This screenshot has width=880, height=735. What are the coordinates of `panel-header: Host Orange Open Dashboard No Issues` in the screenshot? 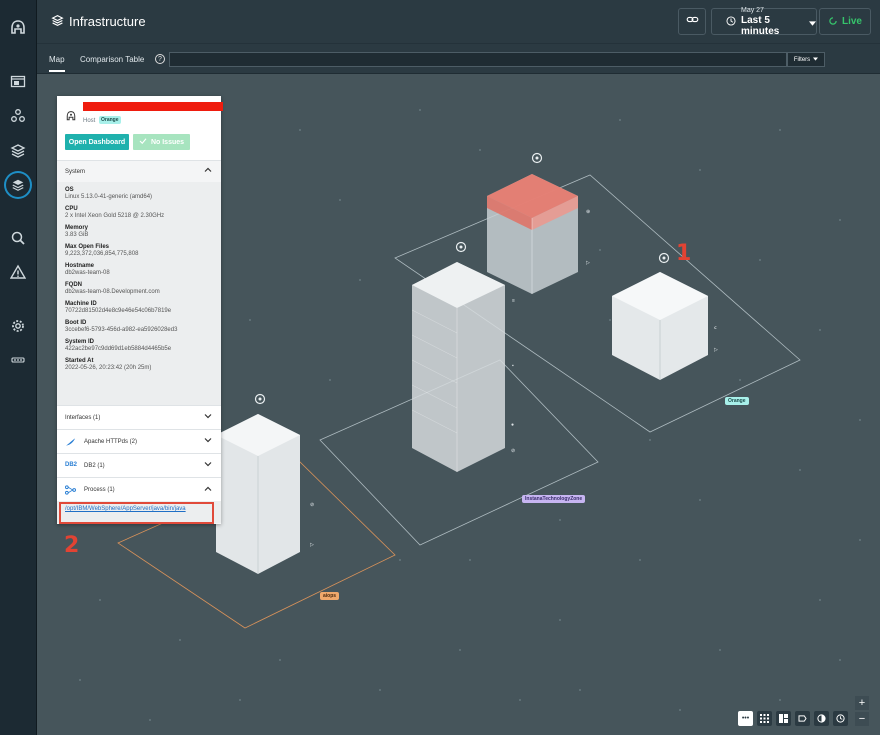 It's located at (140, 128).